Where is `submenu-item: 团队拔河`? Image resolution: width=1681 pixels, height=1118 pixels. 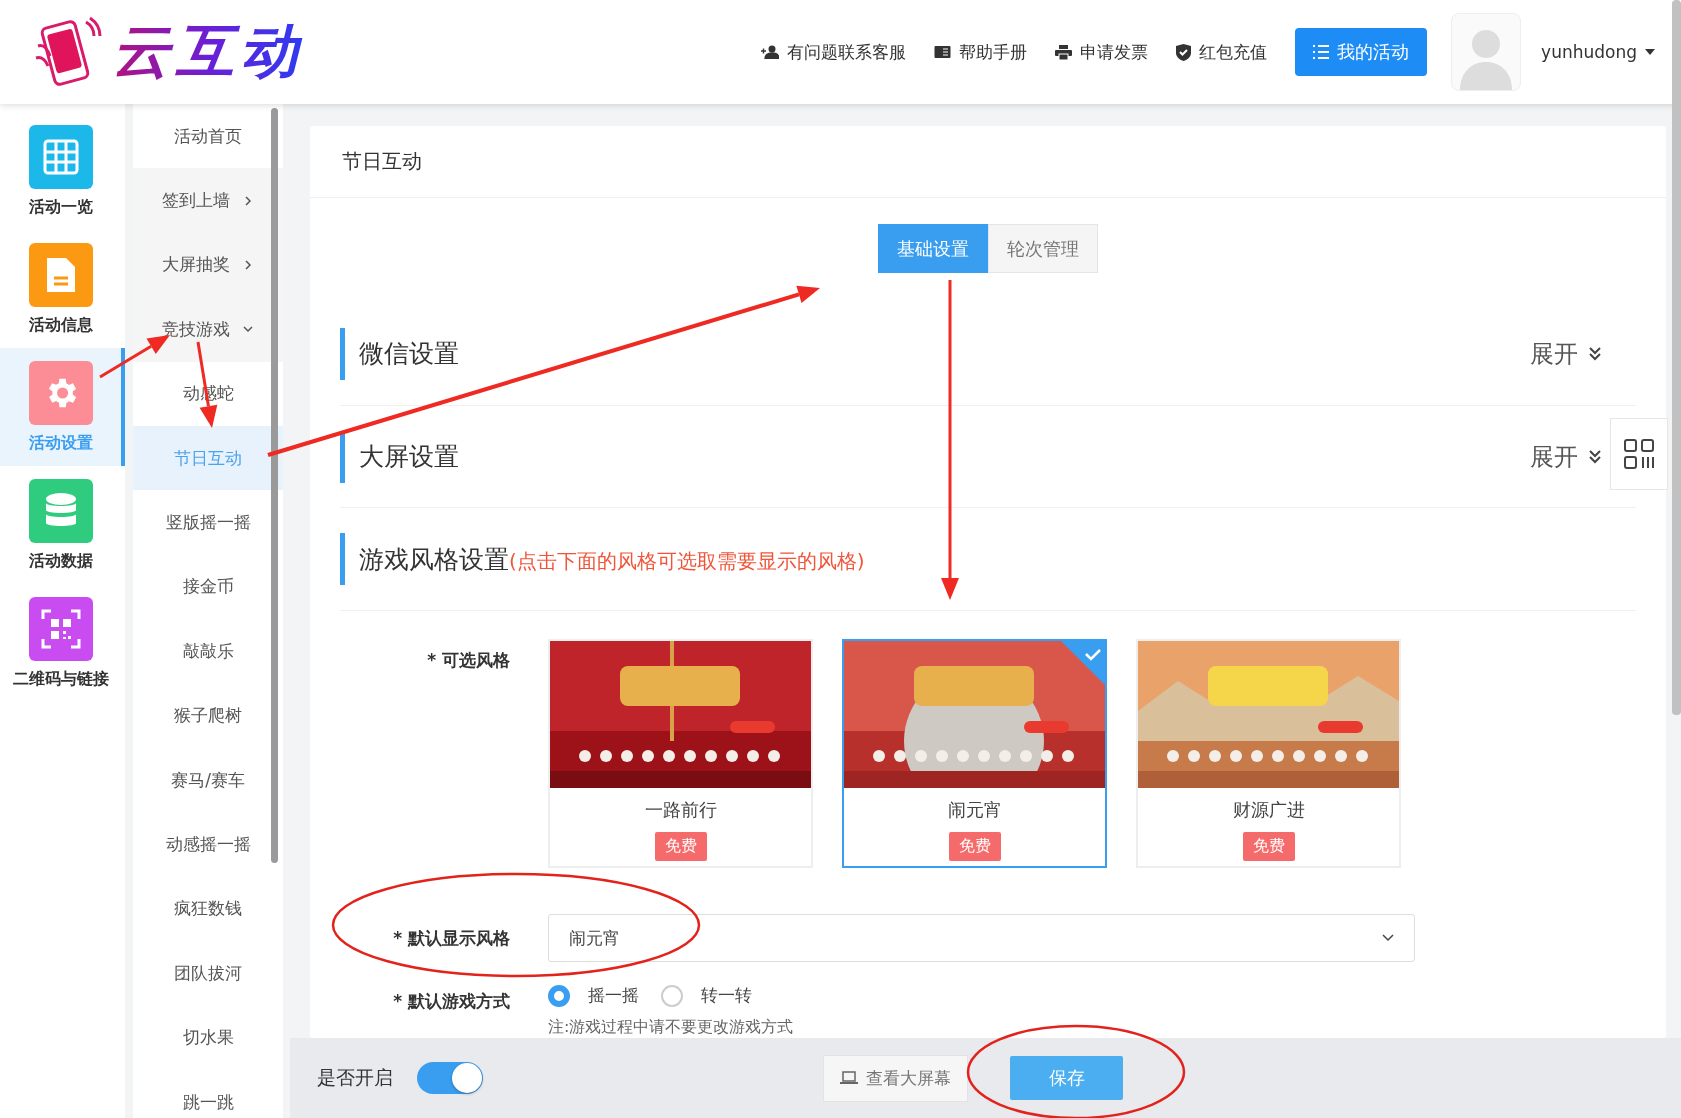
submenu-item: 团队拔河 is located at coordinates (208, 973).